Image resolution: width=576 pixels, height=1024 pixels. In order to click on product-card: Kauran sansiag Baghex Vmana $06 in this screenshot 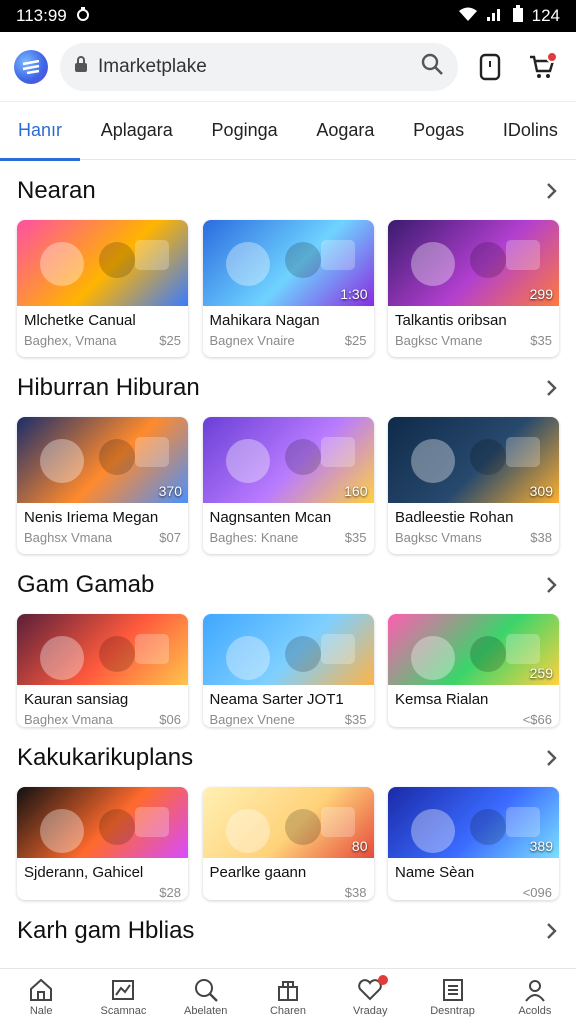, I will do `click(102, 670)`.